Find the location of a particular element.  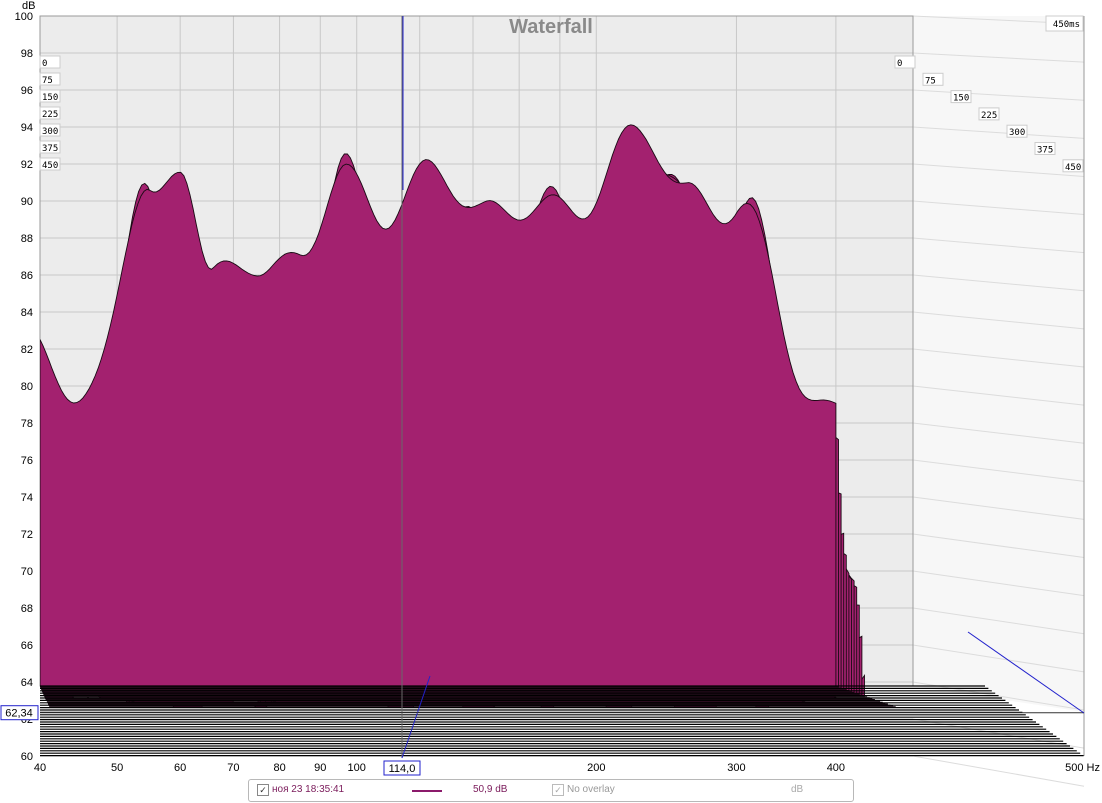

x-tick-label: 40 is located at coordinates (40, 768).